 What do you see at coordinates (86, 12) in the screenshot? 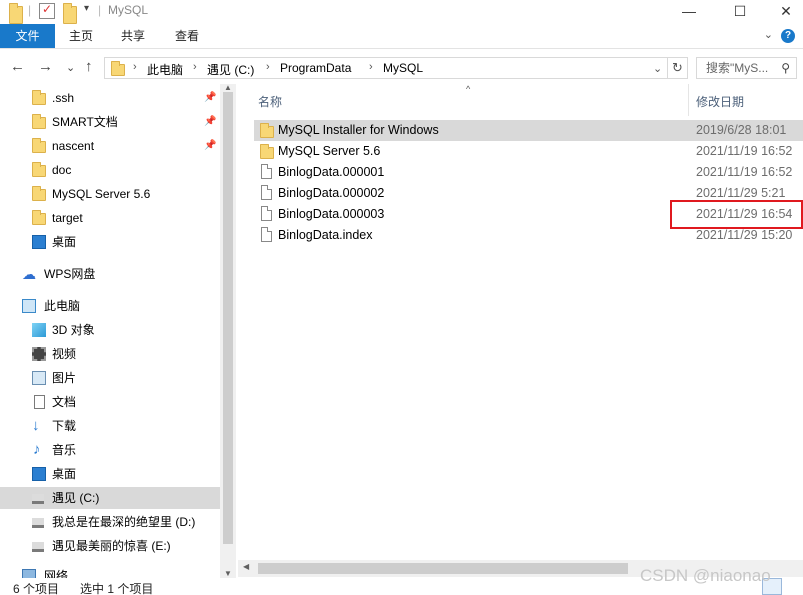
I see `customize-quick-access-icon: ▾` at bounding box center [86, 12].